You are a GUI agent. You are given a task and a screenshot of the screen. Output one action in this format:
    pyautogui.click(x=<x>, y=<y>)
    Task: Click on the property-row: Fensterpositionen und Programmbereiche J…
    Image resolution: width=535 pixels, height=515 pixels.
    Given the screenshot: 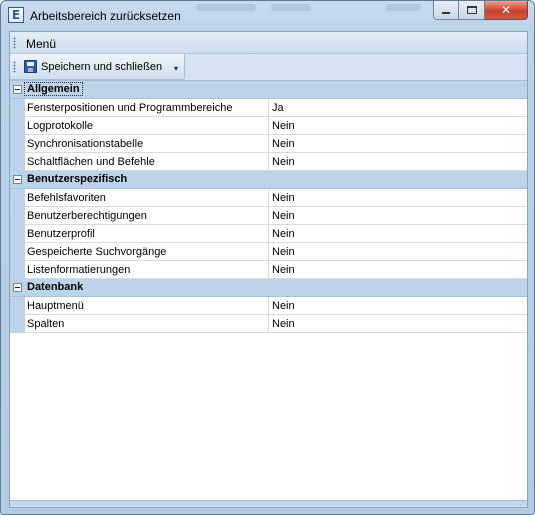 What is the action you would take?
    pyautogui.click(x=268, y=108)
    